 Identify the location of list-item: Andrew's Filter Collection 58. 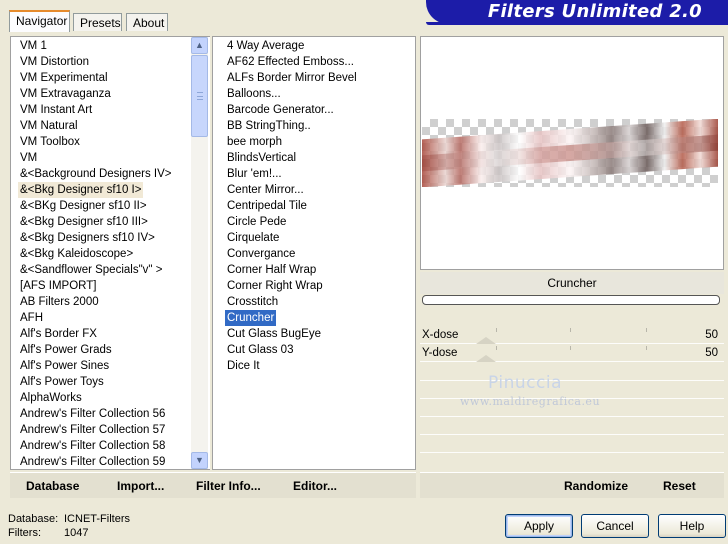
(92, 446).